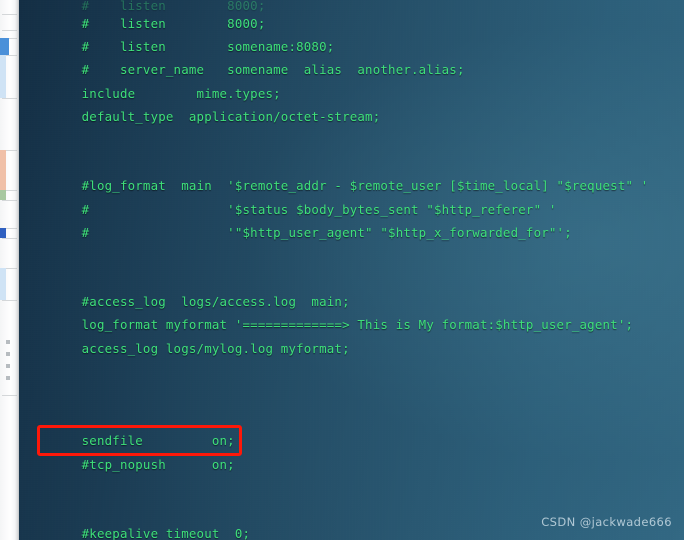 The height and width of the screenshot is (540, 684). What do you see at coordinates (351, 23) in the screenshot?
I see `line-listen-8000: # listen 8000;` at bounding box center [351, 23].